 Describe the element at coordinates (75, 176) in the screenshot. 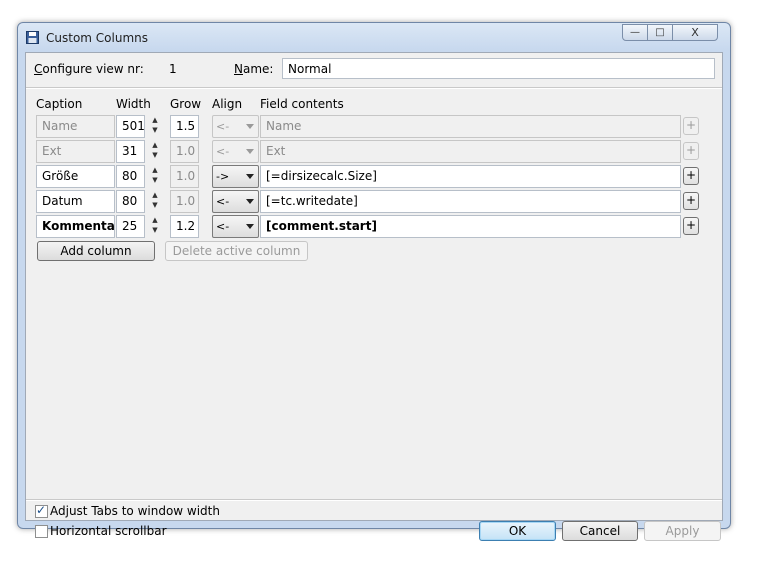

I see `caption-field: Größe` at that location.